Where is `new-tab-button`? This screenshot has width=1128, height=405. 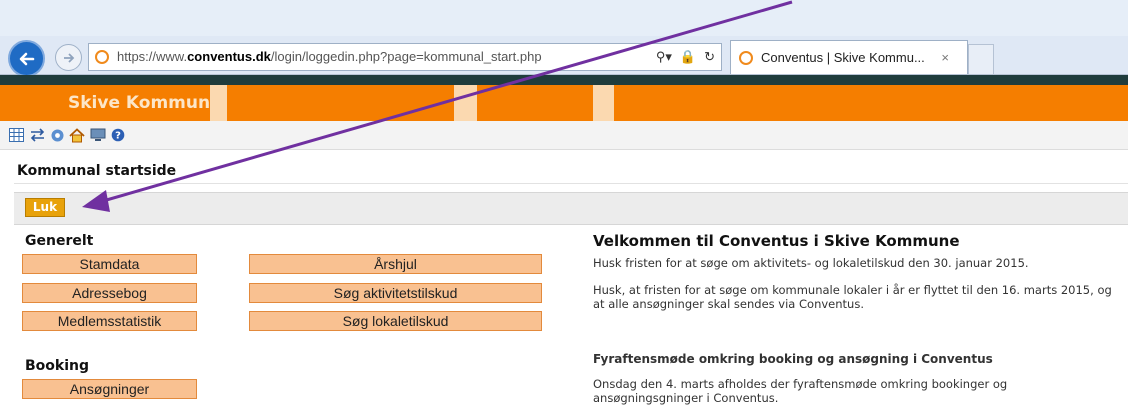 new-tab-button is located at coordinates (981, 59).